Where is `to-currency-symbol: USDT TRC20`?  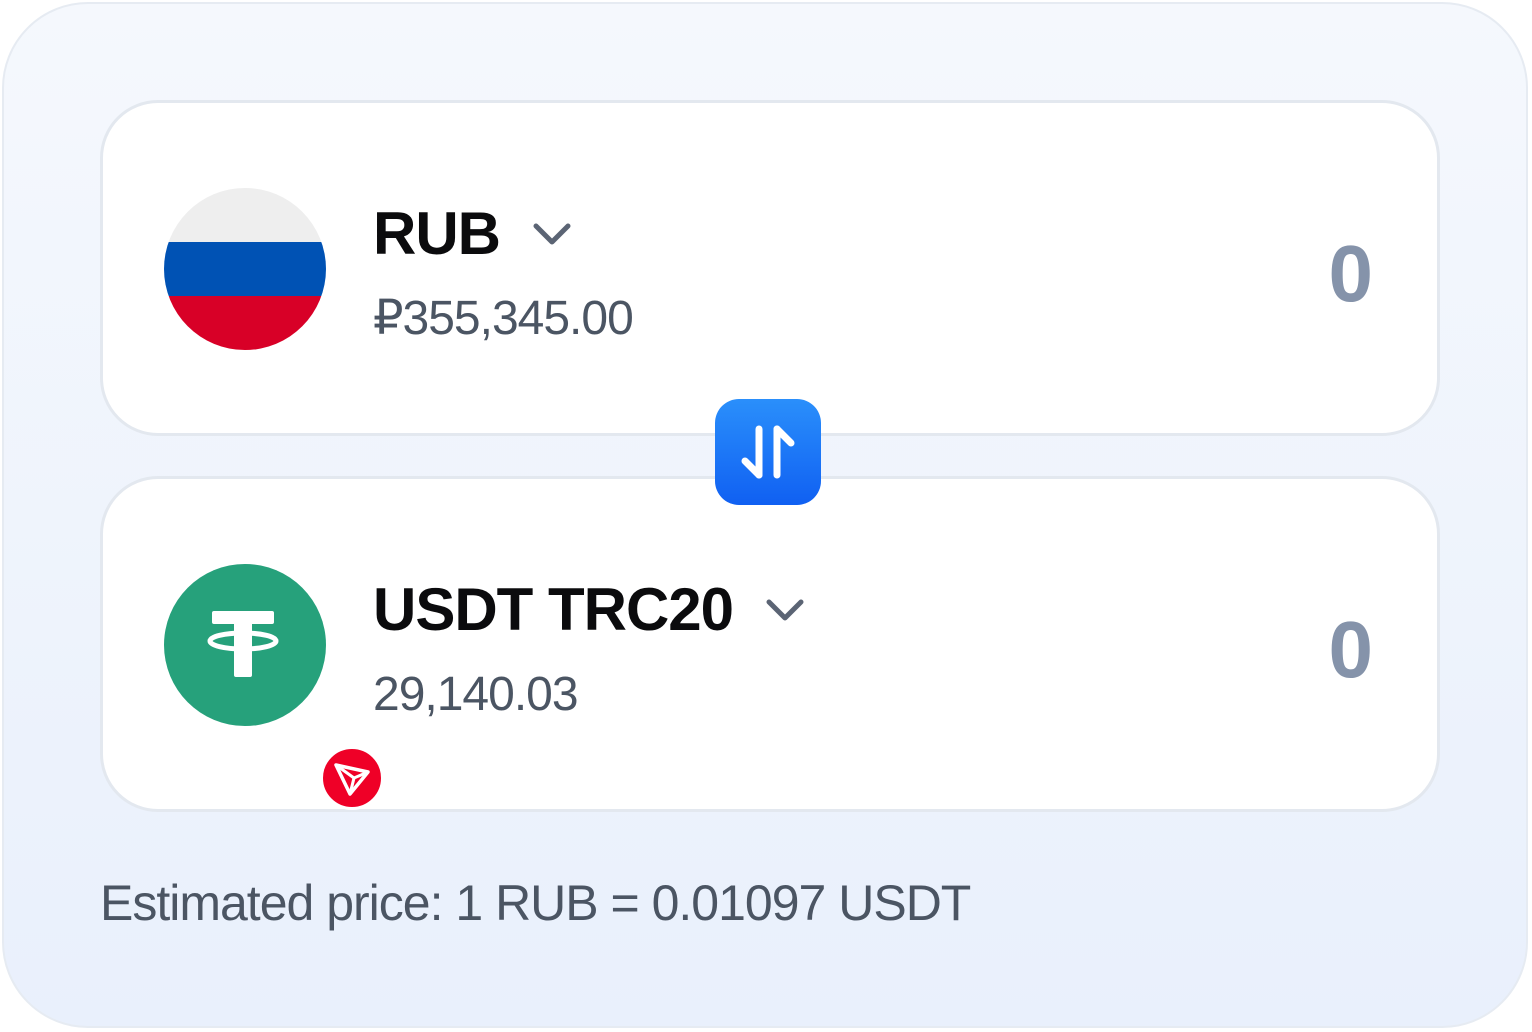 to-currency-symbol: USDT TRC20 is located at coordinates (553, 609).